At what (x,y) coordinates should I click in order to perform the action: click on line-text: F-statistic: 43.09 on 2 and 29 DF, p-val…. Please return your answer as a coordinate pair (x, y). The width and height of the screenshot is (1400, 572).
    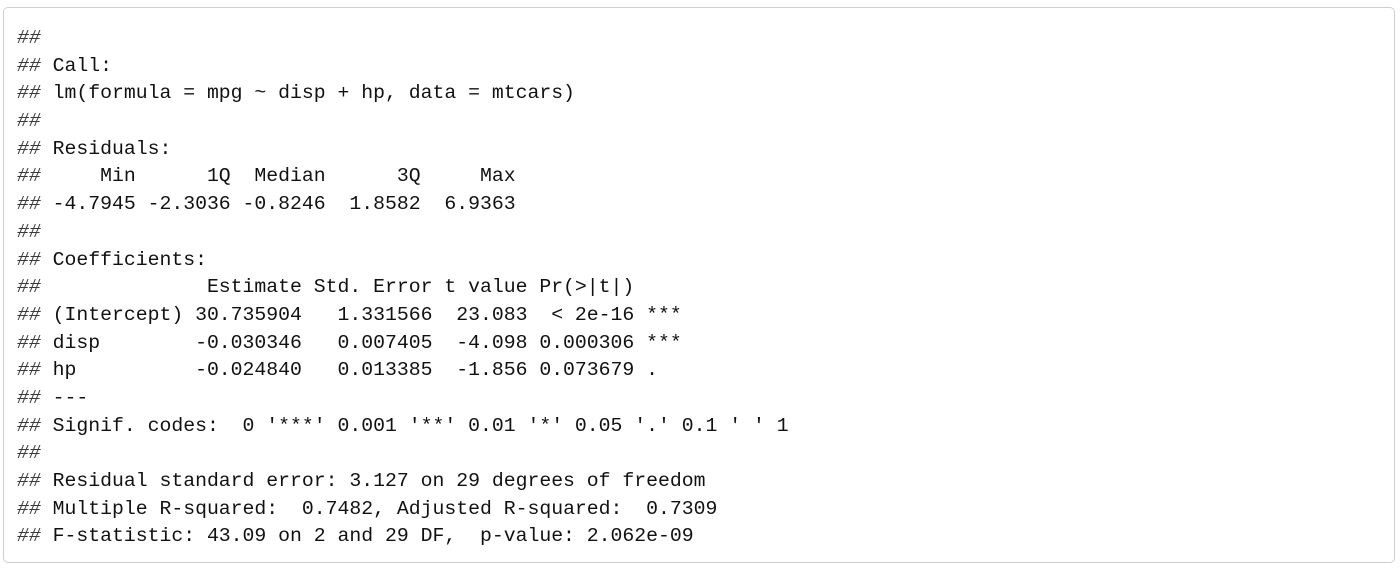
    Looking at the image, I should click on (367, 536).